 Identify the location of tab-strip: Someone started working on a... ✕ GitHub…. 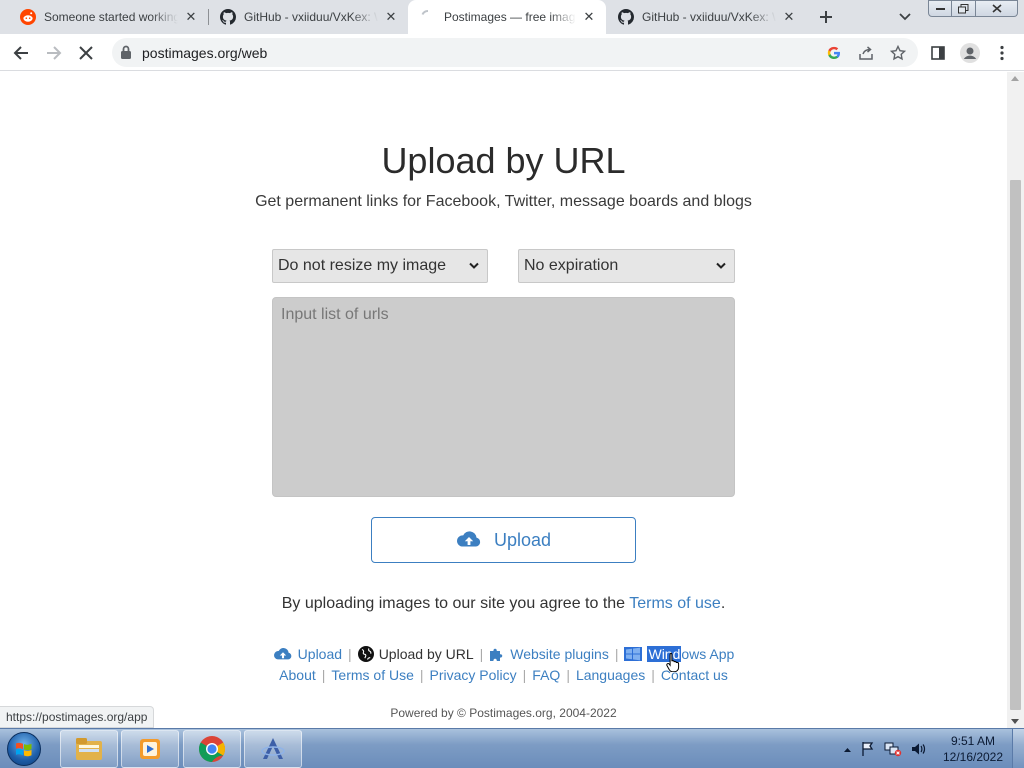
(512, 17).